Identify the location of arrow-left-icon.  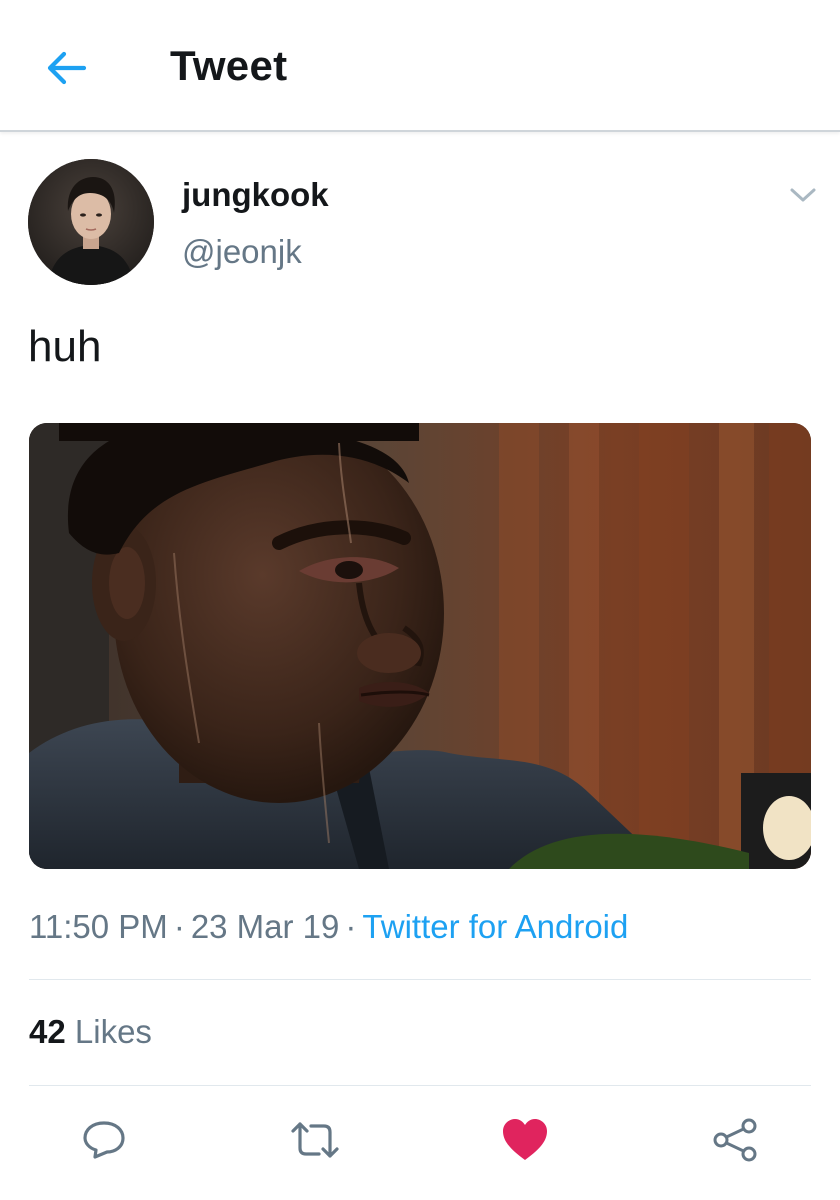
(67, 68).